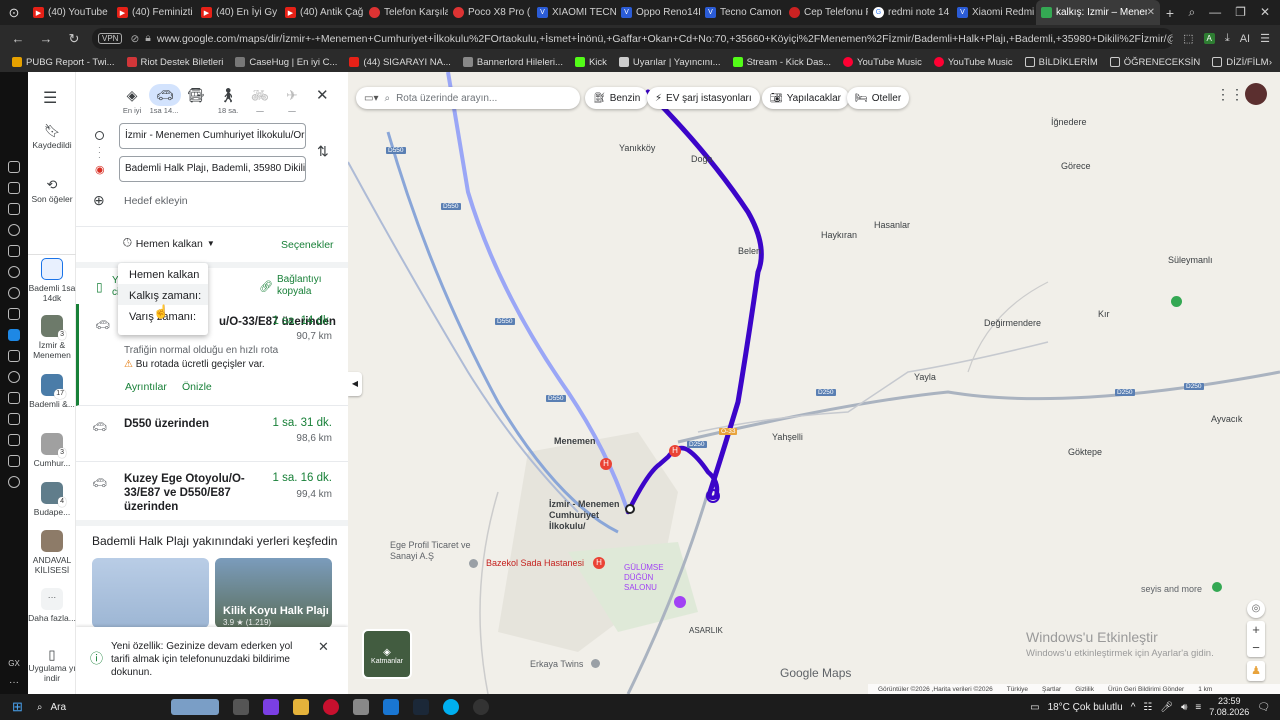  Describe the element at coordinates (14, 682) in the screenshot. I see `more-icon: ···` at that location.